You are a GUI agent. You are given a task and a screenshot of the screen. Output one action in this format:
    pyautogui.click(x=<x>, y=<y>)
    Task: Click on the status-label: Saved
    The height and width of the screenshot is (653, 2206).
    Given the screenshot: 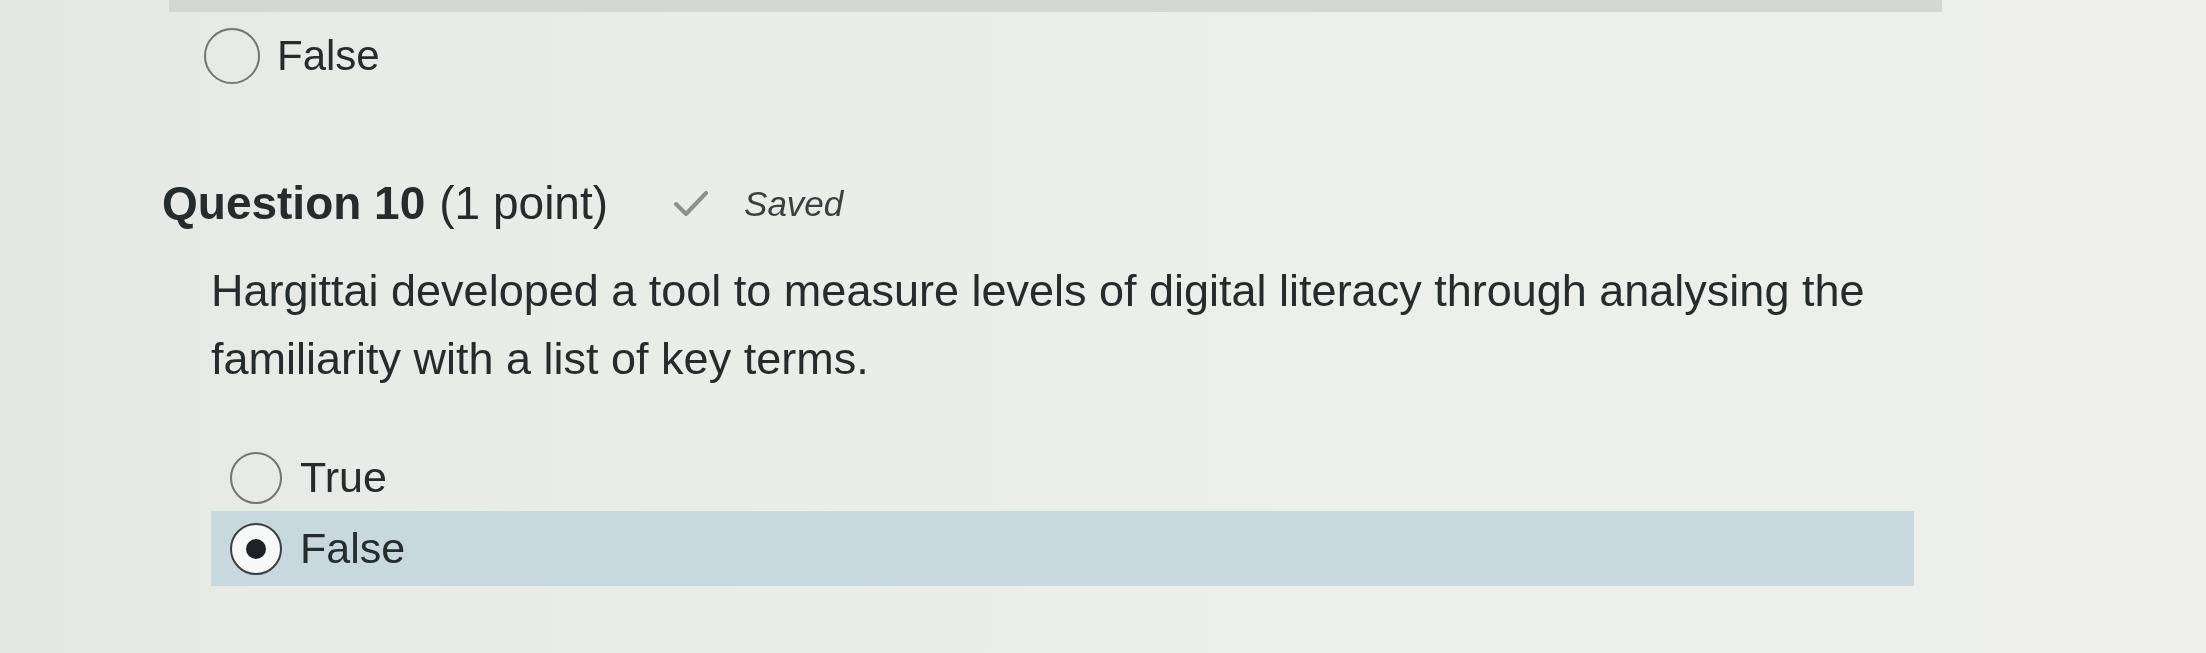 What is the action you would take?
    pyautogui.click(x=794, y=203)
    